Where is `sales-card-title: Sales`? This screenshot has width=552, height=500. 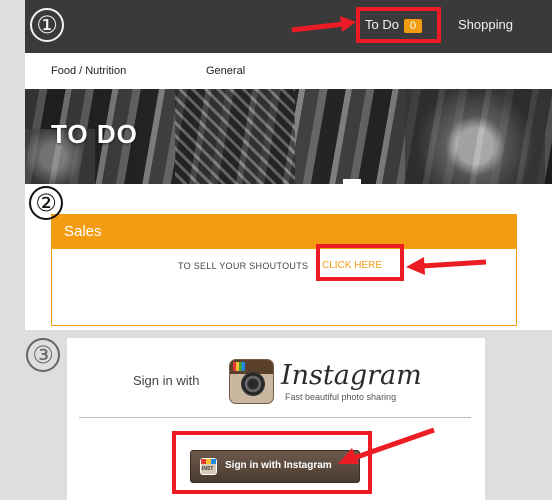 sales-card-title: Sales is located at coordinates (284, 232).